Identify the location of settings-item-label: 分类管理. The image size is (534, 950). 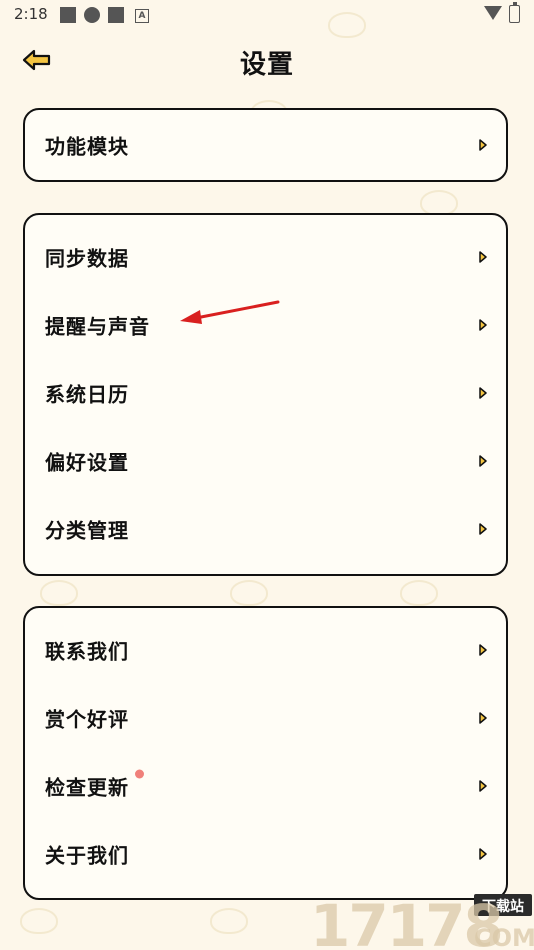
(87, 530).